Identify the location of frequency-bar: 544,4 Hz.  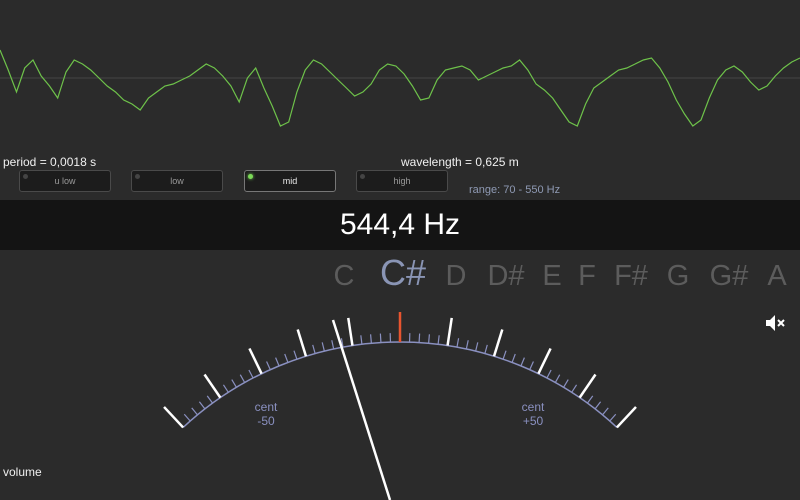
(400, 225).